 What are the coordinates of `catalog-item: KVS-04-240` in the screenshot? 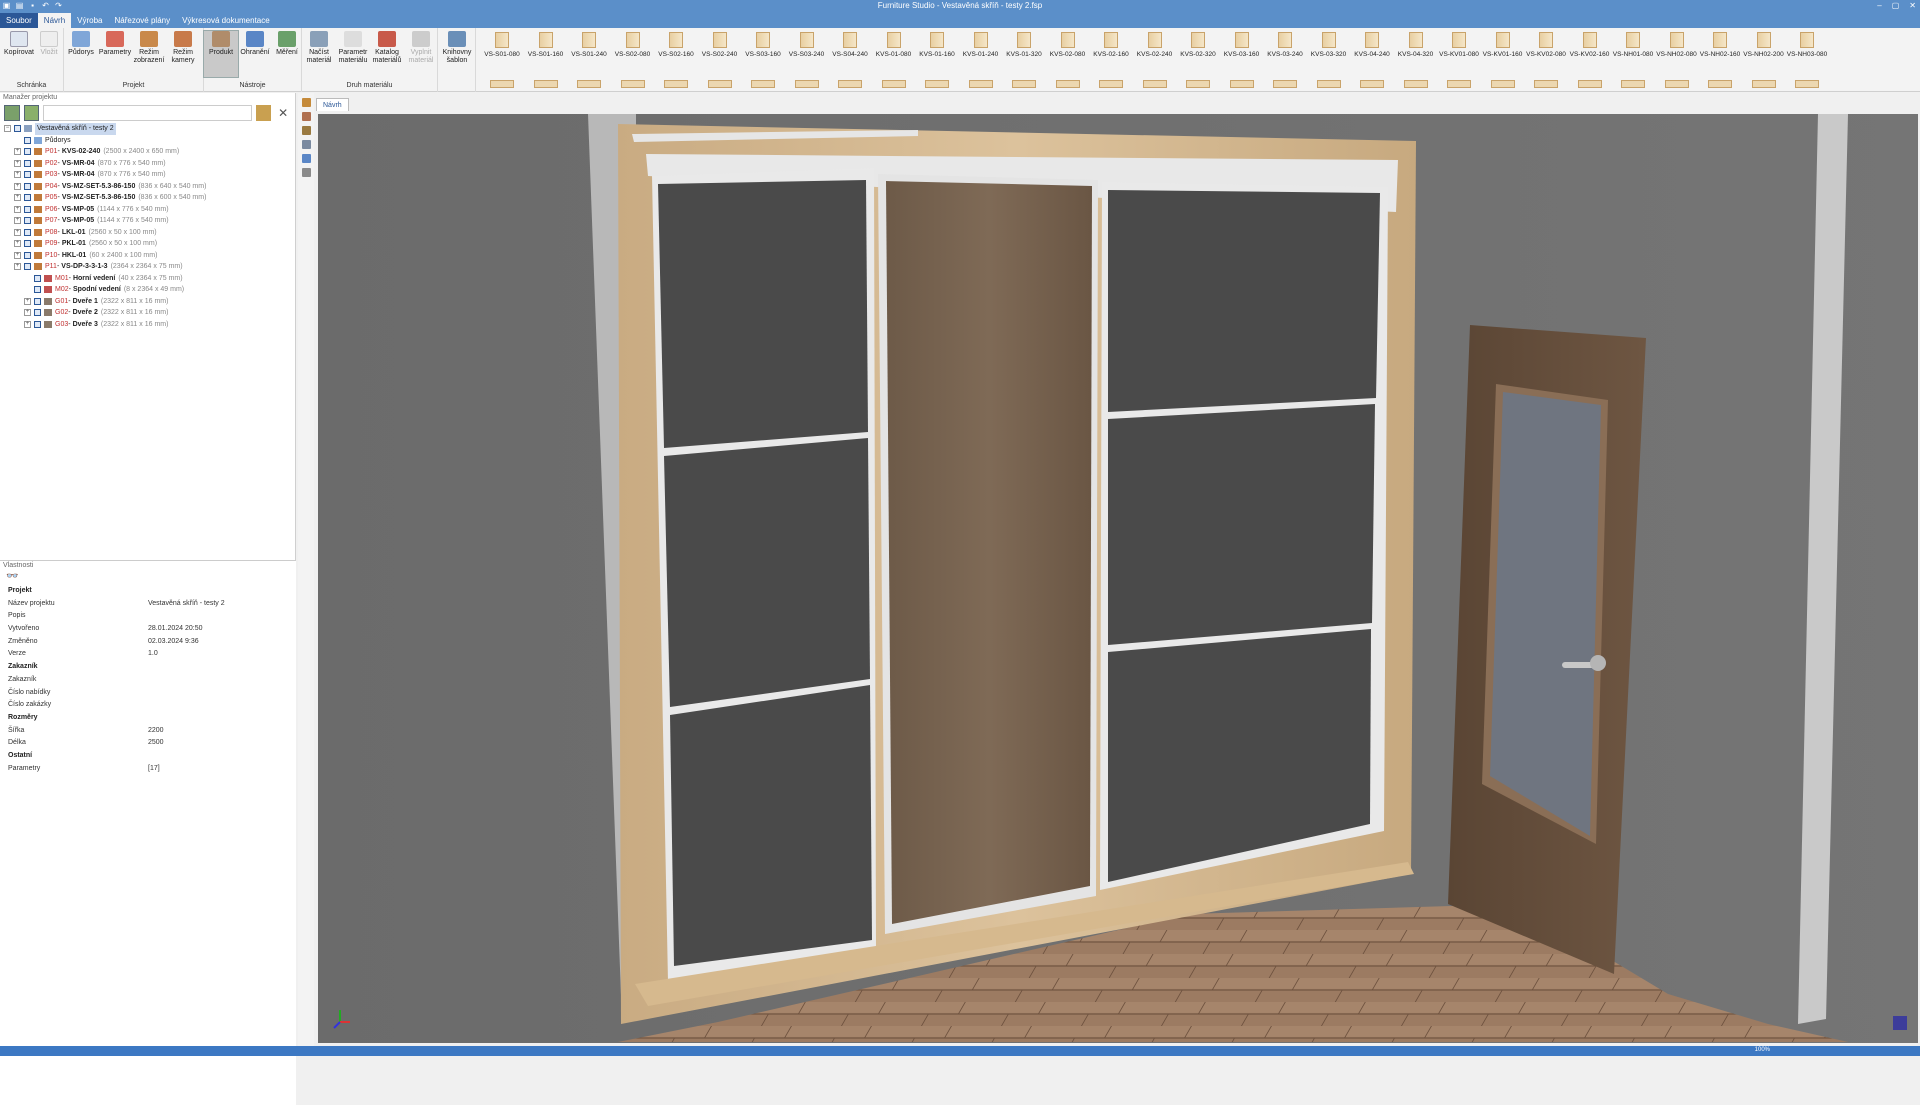 It's located at (1372, 45).